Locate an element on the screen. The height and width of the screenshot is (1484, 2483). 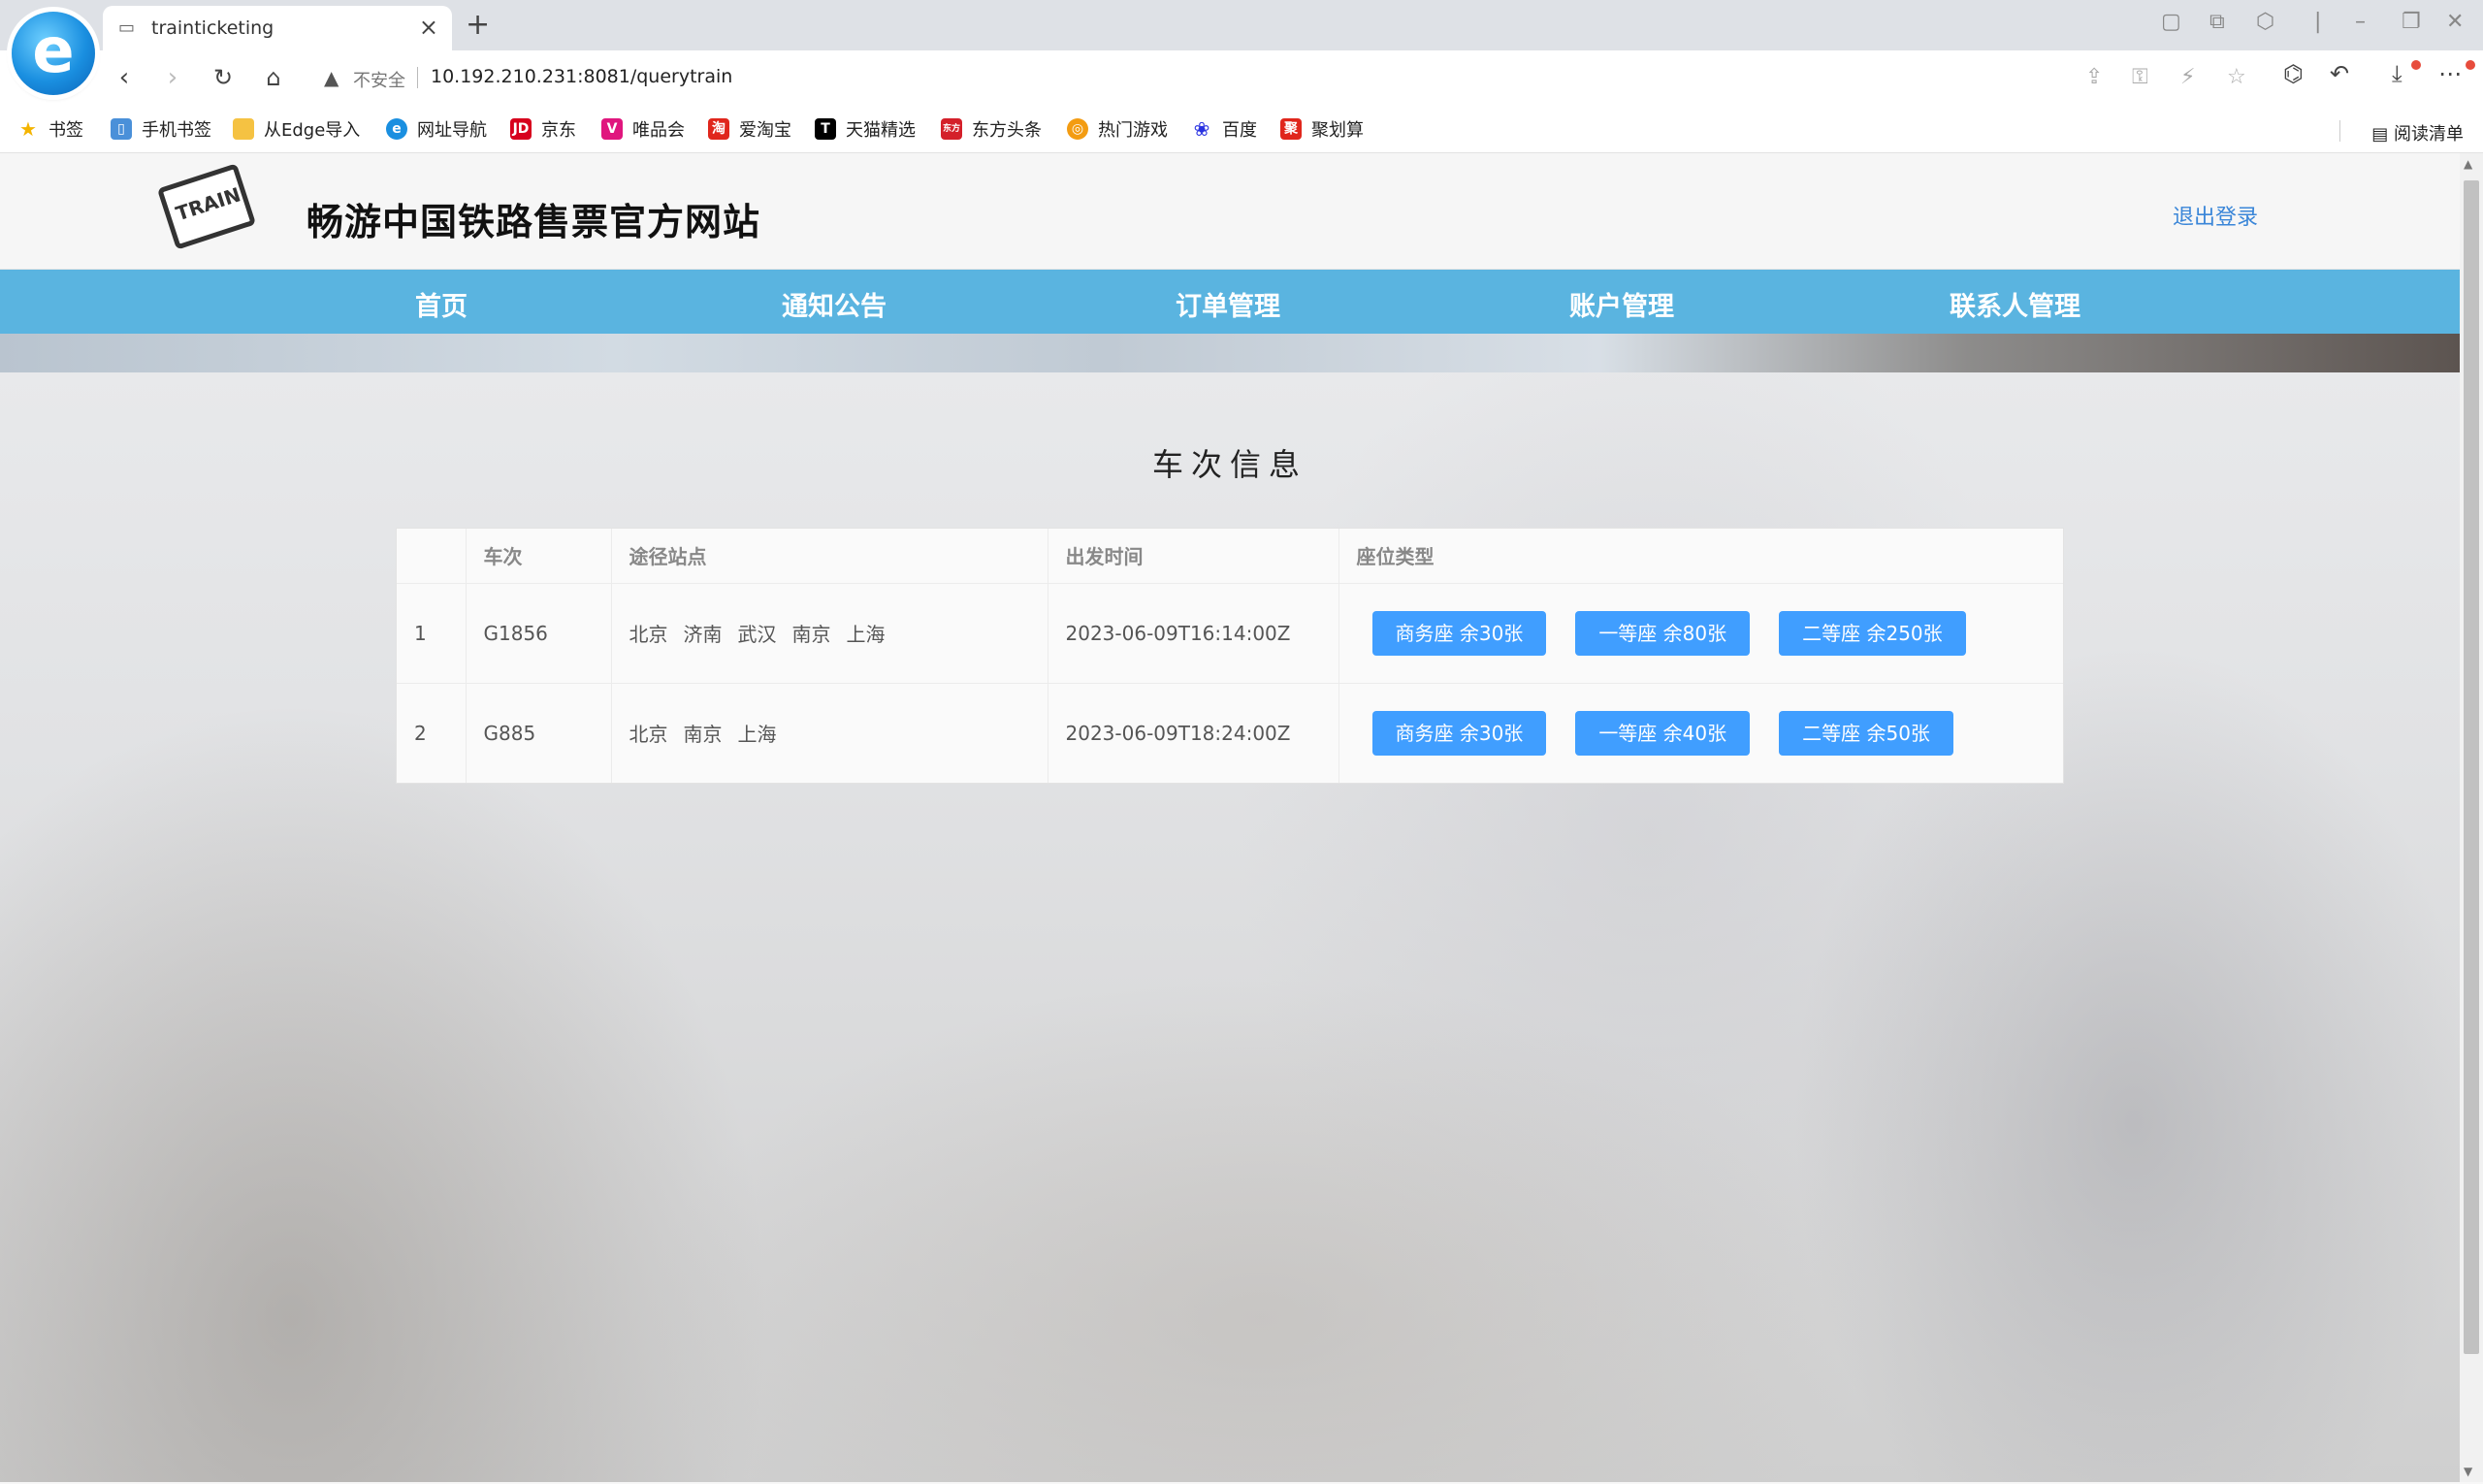
bookmark-item: 东方 东方头条 is located at coordinates (992, 129).